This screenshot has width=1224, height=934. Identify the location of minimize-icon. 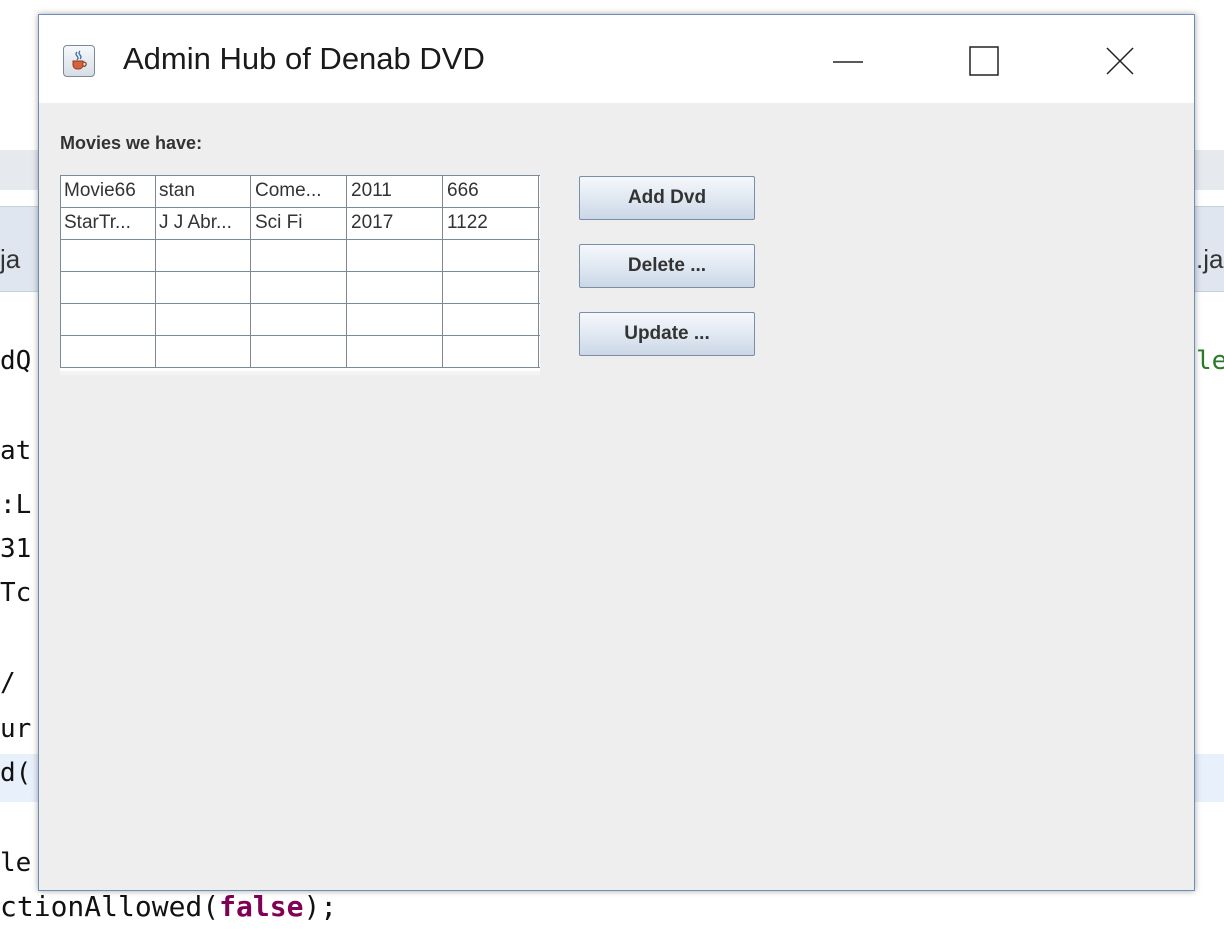
(848, 62).